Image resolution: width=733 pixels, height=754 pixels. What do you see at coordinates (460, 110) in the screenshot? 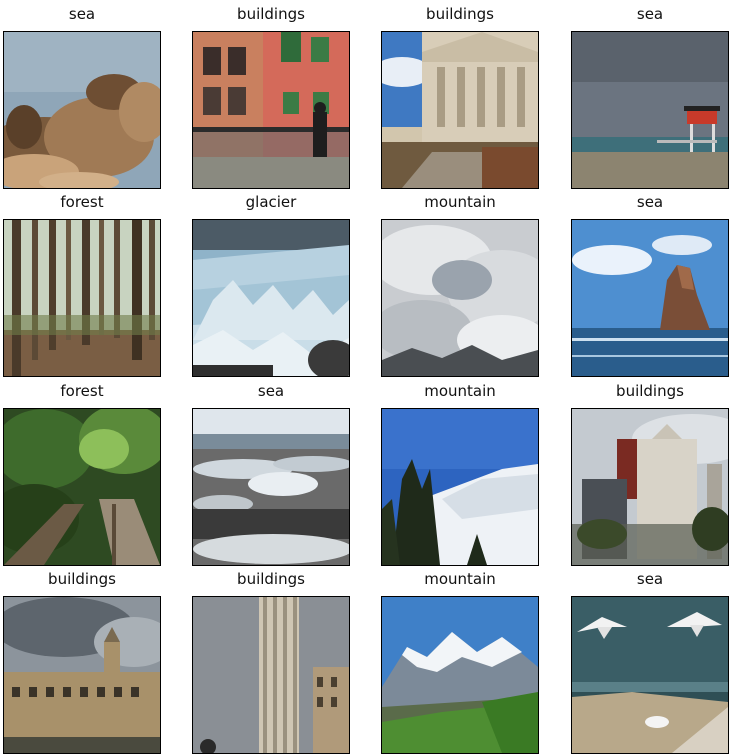
I see `buildings-facade-photo` at bounding box center [460, 110].